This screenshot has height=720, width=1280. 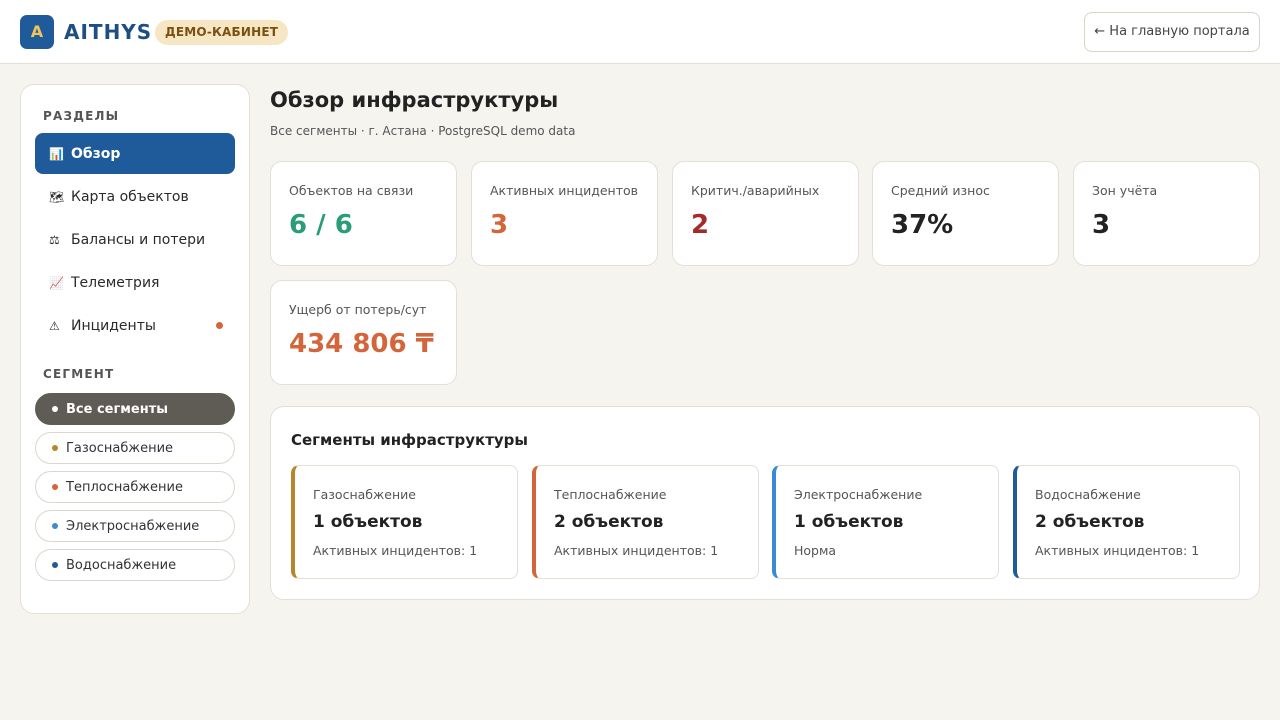 What do you see at coordinates (755, 190) in the screenshot?
I see `kpi-label: Критич./аварийных` at bounding box center [755, 190].